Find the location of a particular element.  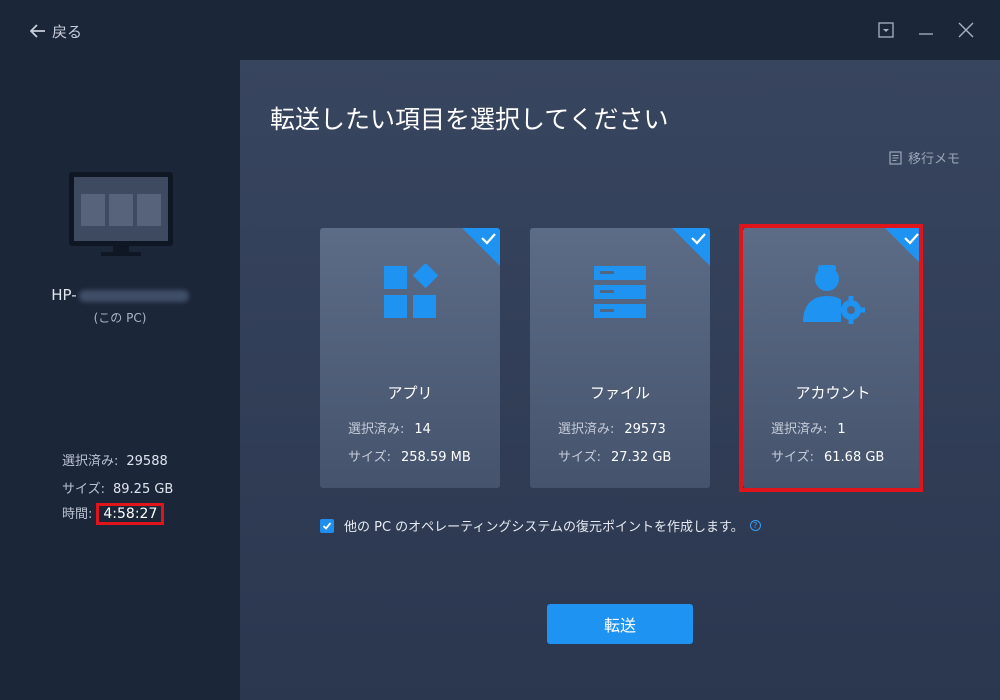

pc-name: HP- is located at coordinates (120, 295).